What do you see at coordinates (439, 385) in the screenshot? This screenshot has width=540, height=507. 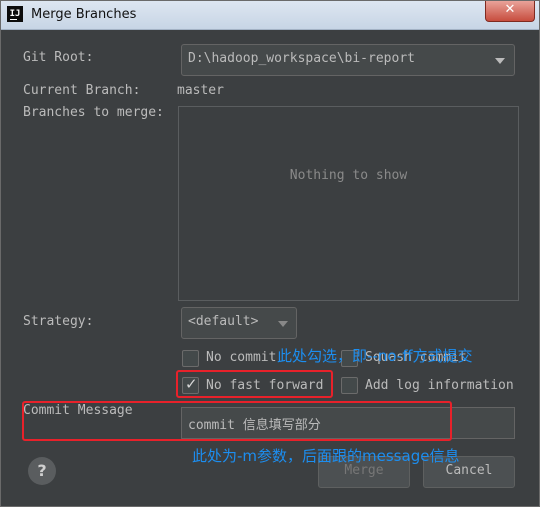 I see `add-log-information-label: Add log information` at bounding box center [439, 385].